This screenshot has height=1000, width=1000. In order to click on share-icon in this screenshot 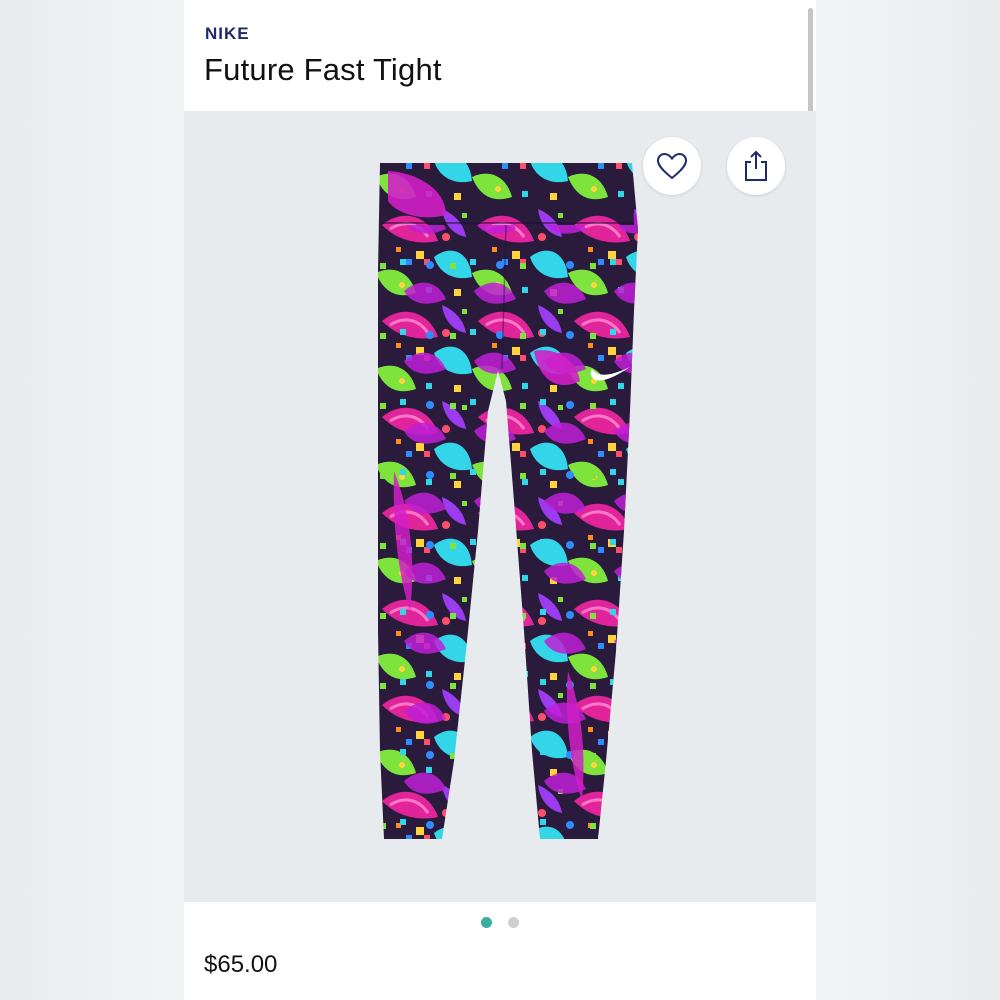, I will do `click(756, 165)`.